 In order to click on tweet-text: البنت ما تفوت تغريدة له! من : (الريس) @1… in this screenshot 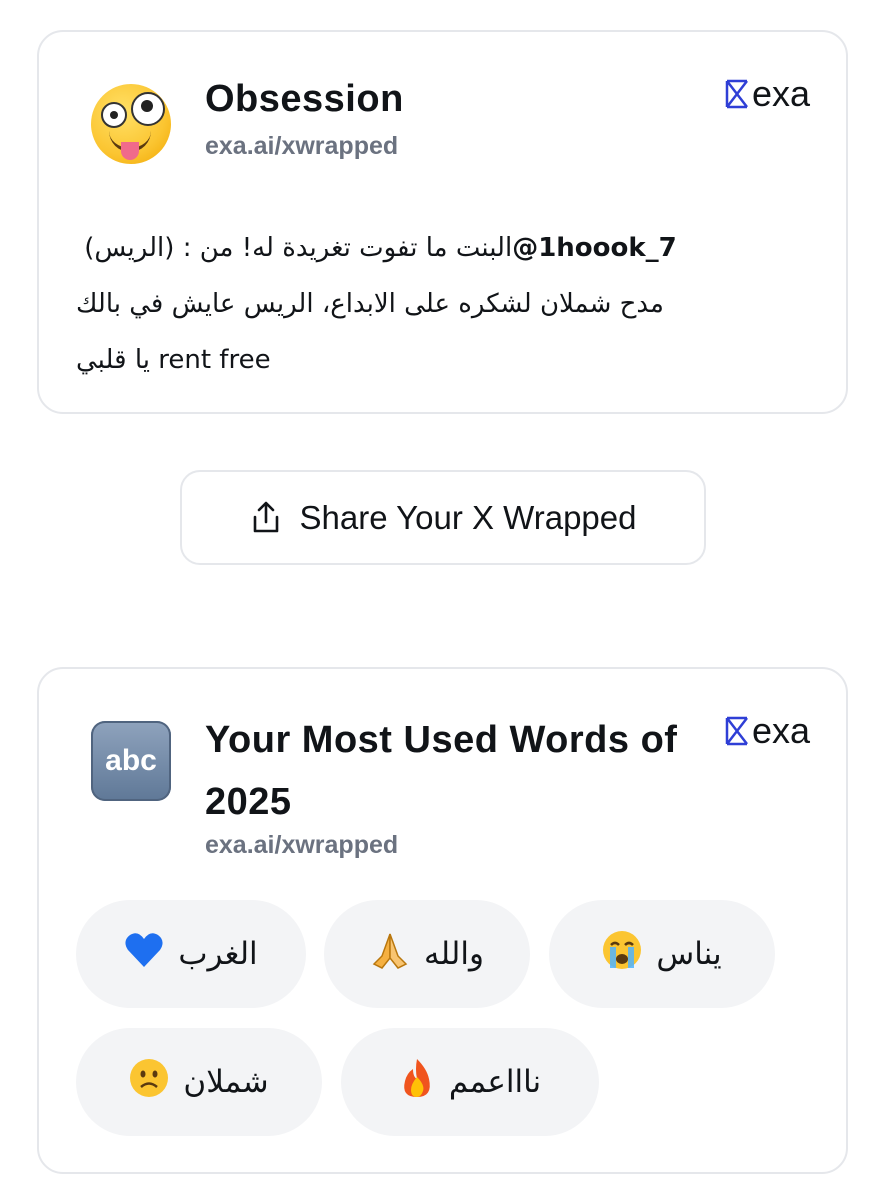, I will do `click(436, 304)`.